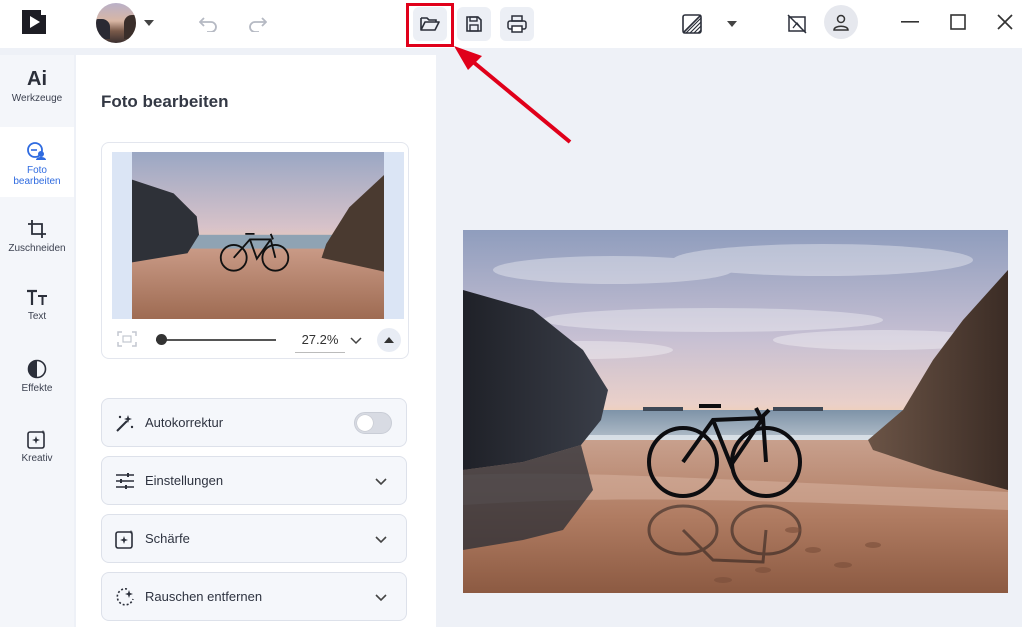  What do you see at coordinates (116, 23) in the screenshot?
I see `project-thumbnail` at bounding box center [116, 23].